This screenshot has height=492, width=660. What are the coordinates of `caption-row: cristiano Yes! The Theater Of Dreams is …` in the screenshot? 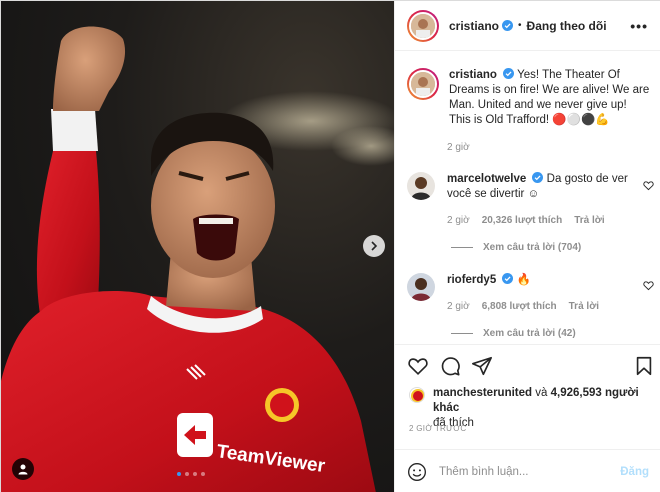 It's located at (529, 98).